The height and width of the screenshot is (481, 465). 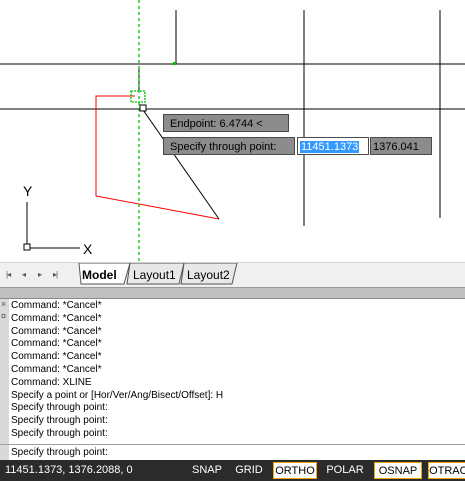 What do you see at coordinates (208, 275) in the screenshot?
I see `tab-layout2: Layout2` at bounding box center [208, 275].